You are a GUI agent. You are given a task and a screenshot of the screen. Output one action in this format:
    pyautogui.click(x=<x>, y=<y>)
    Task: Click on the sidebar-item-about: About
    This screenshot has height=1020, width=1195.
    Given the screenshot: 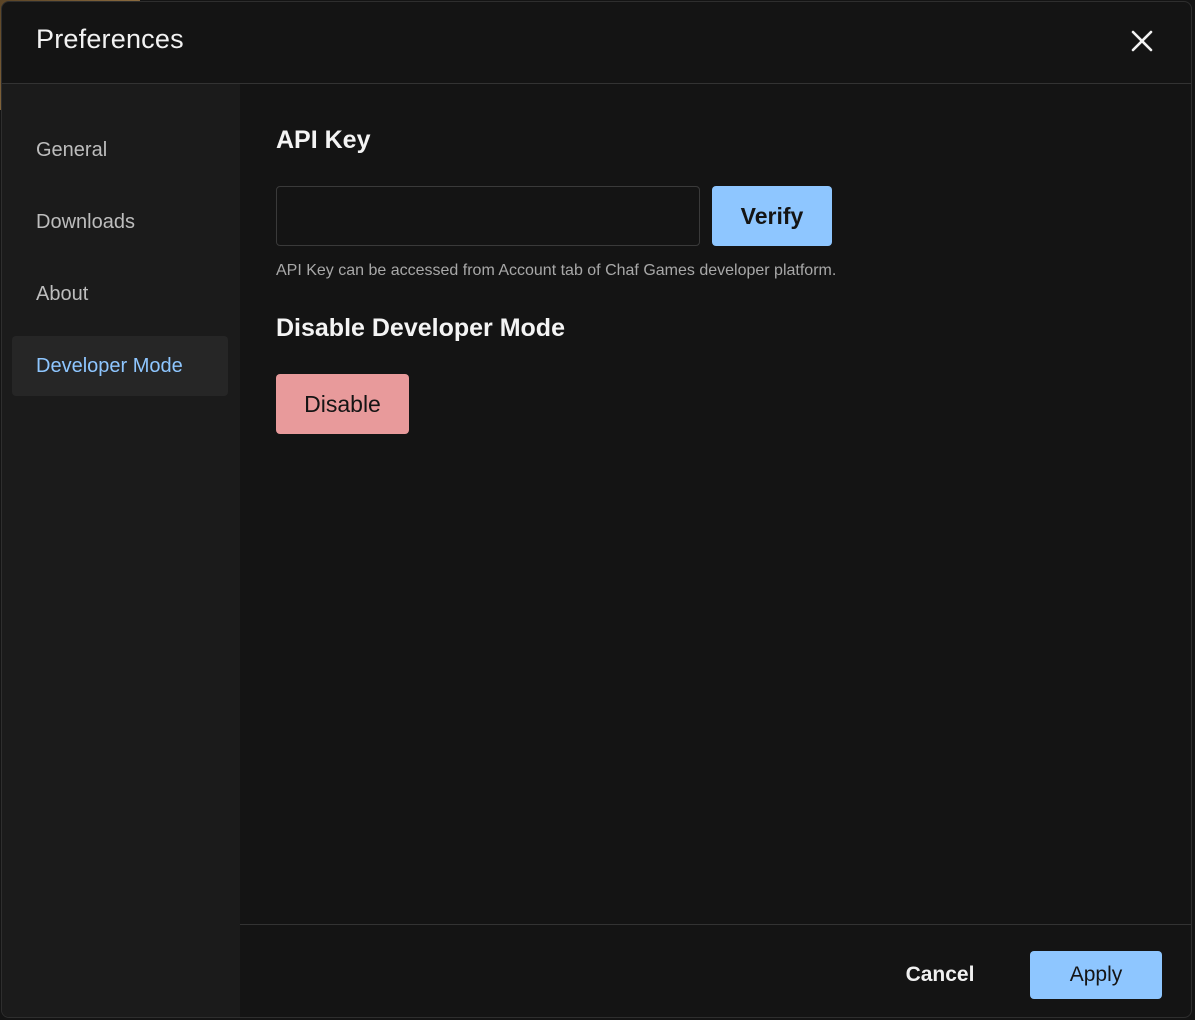 What is the action you would take?
    pyautogui.click(x=120, y=294)
    